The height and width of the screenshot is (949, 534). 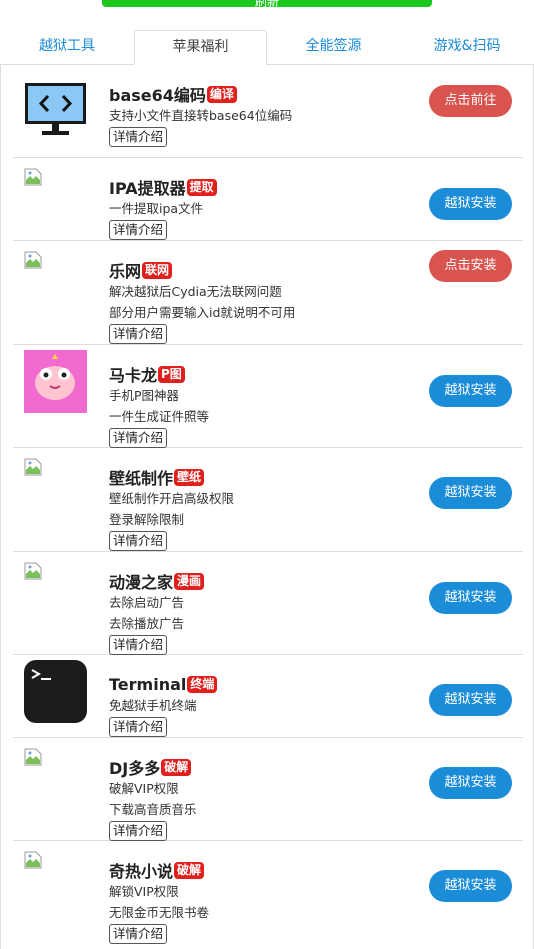 What do you see at coordinates (147, 519) in the screenshot?
I see `app-description: 登录解除限制` at bounding box center [147, 519].